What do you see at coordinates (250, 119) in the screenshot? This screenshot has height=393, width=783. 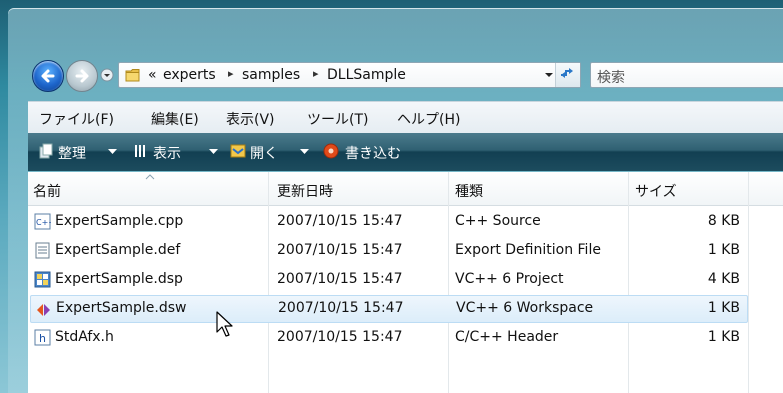 I see `menu-view: 表示(V)` at bounding box center [250, 119].